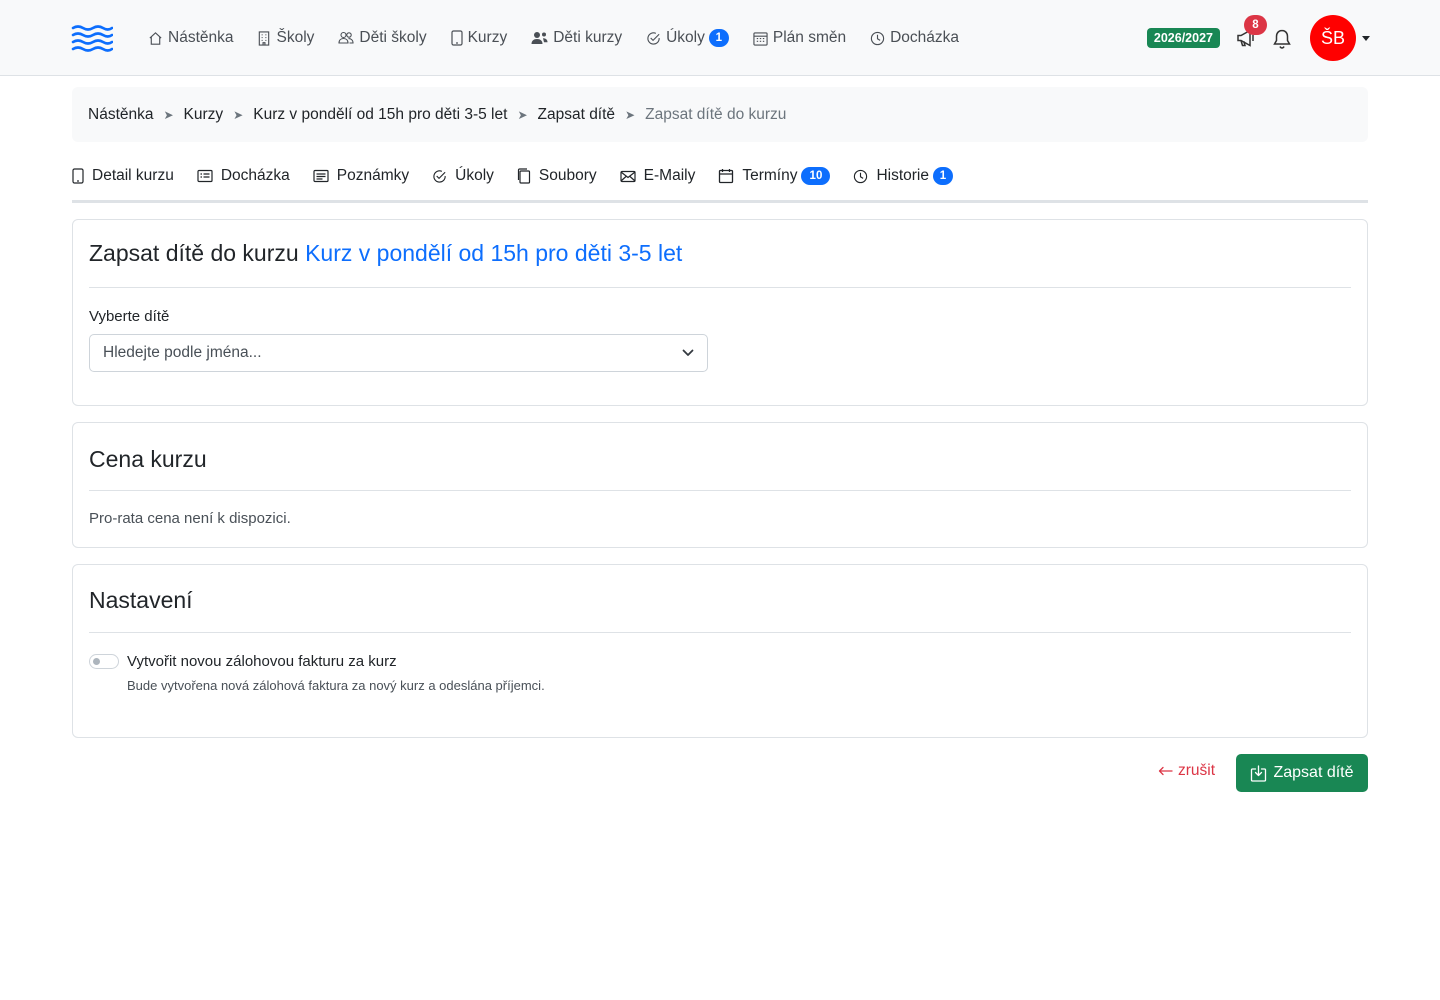 Image resolution: width=1440 pixels, height=1000 pixels. I want to click on course-link: Kurz v pondělí od 15h pro děti 3-5 let, so click(493, 253).